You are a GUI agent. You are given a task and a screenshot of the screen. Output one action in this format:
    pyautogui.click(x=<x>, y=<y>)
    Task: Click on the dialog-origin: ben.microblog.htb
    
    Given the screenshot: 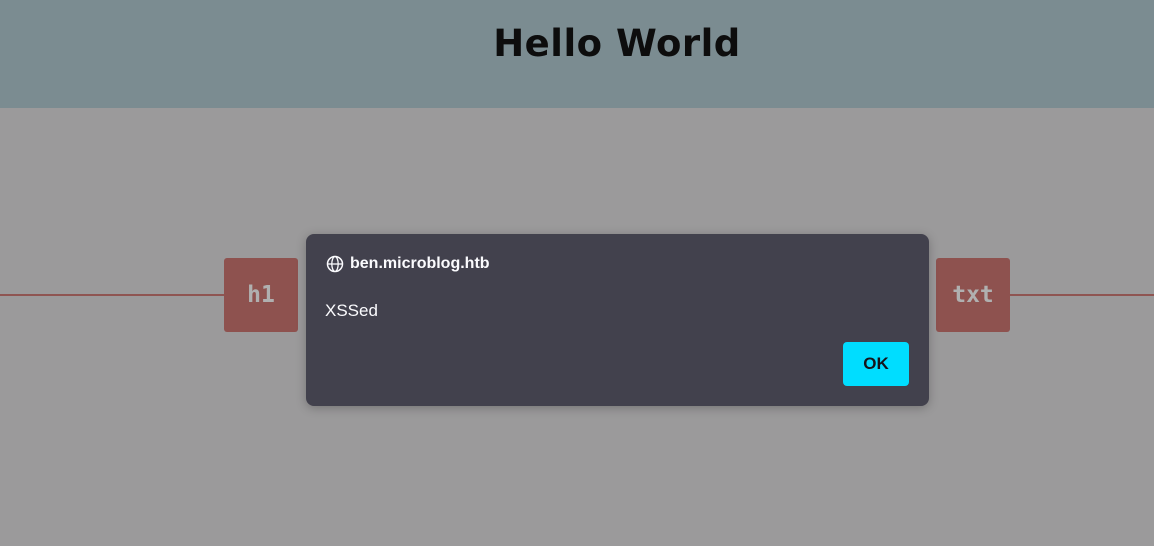 What is the action you would take?
    pyautogui.click(x=408, y=264)
    